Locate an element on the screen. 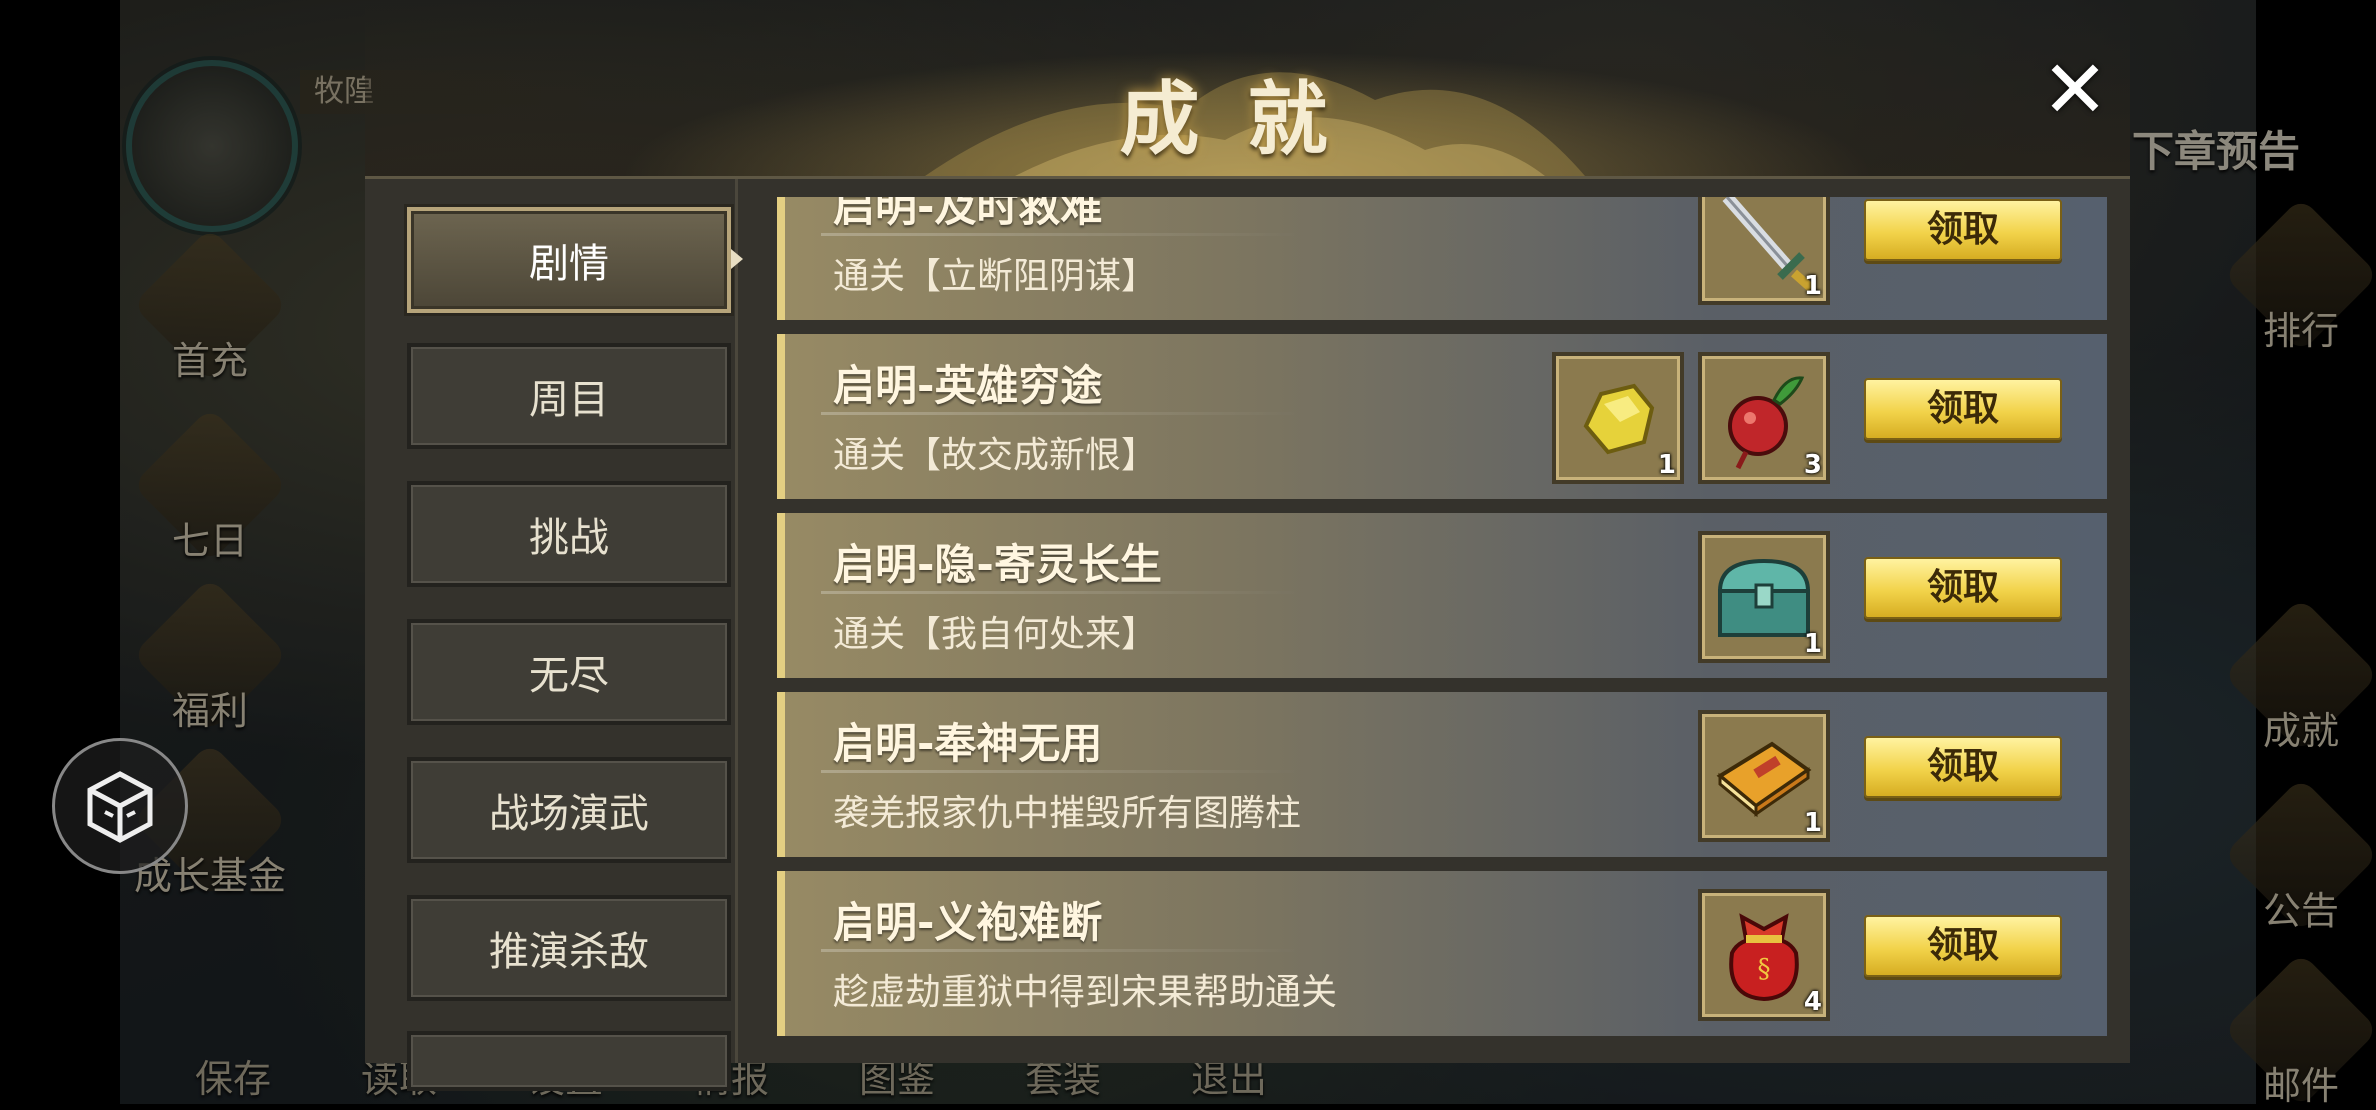 This screenshot has height=1110, width=2376. tab-endless: 无尽 is located at coordinates (569, 672).